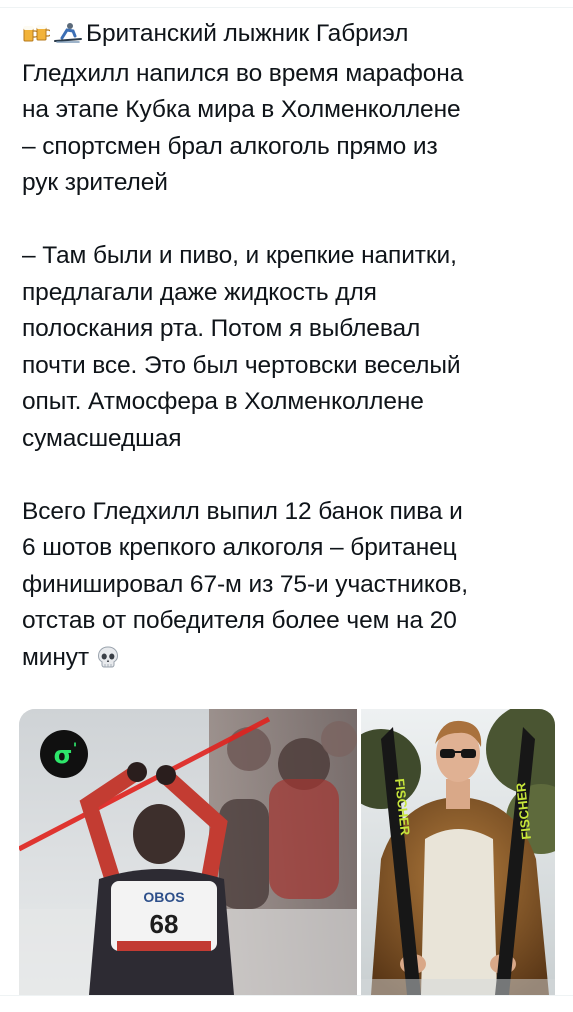 The height and width of the screenshot is (1012, 573). I want to click on paragraph-1-line-1: Британский лыжник Габриэл, so click(247, 33).